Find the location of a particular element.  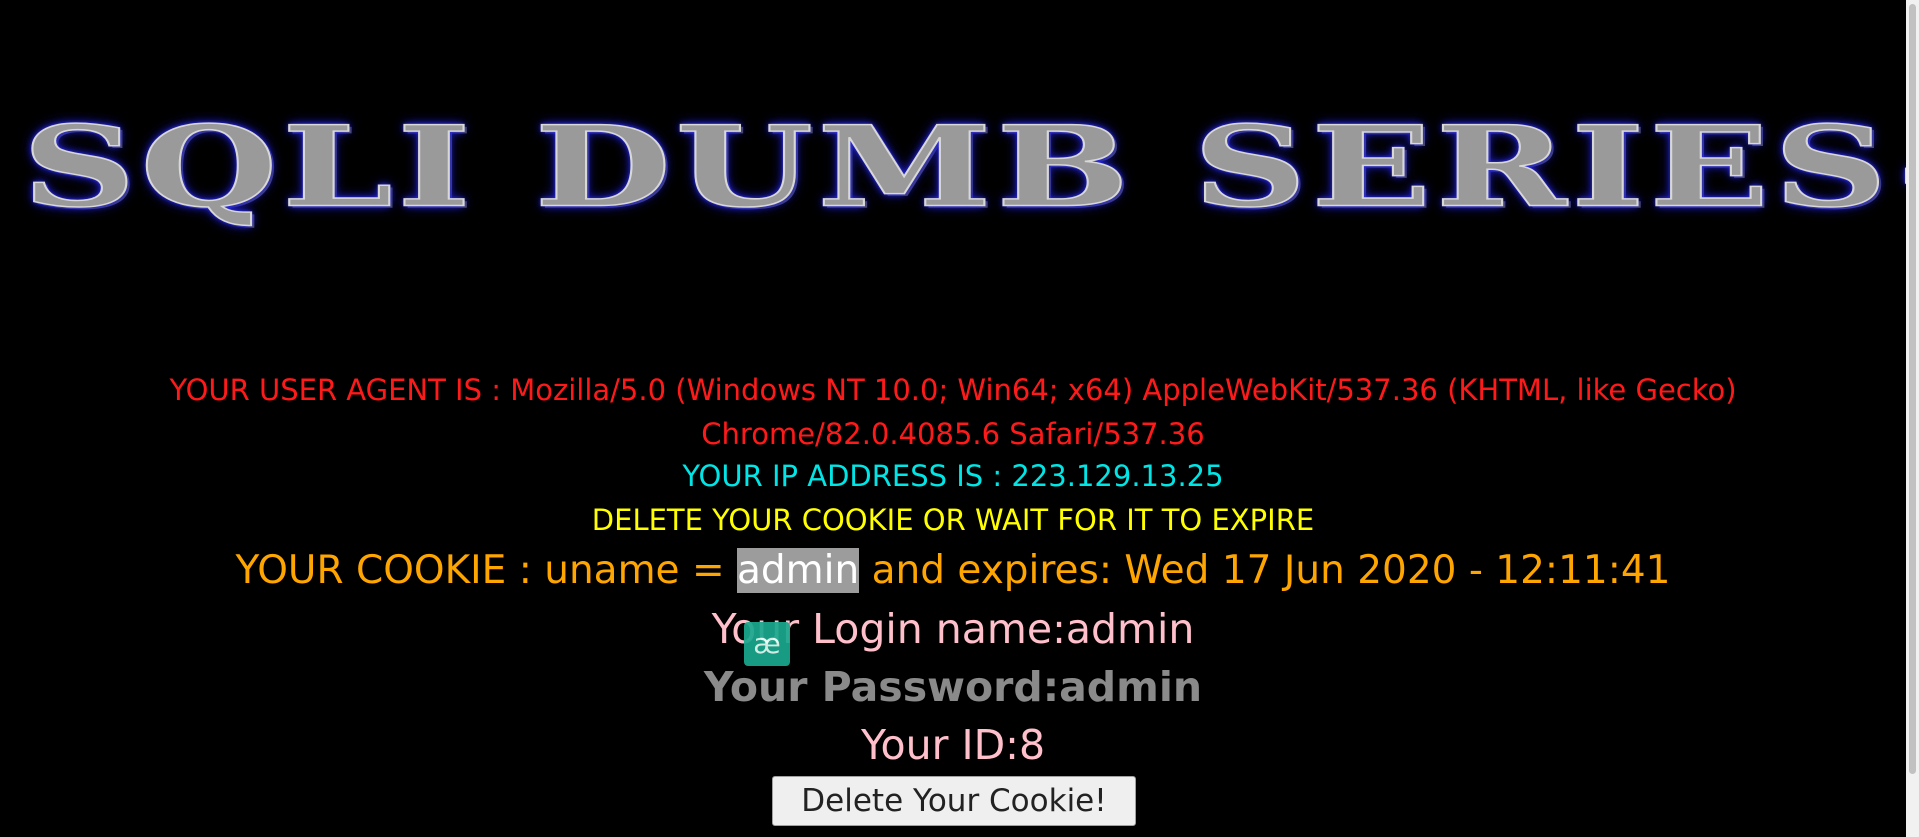

vertical-scrollbar is located at coordinates (1912, 418).